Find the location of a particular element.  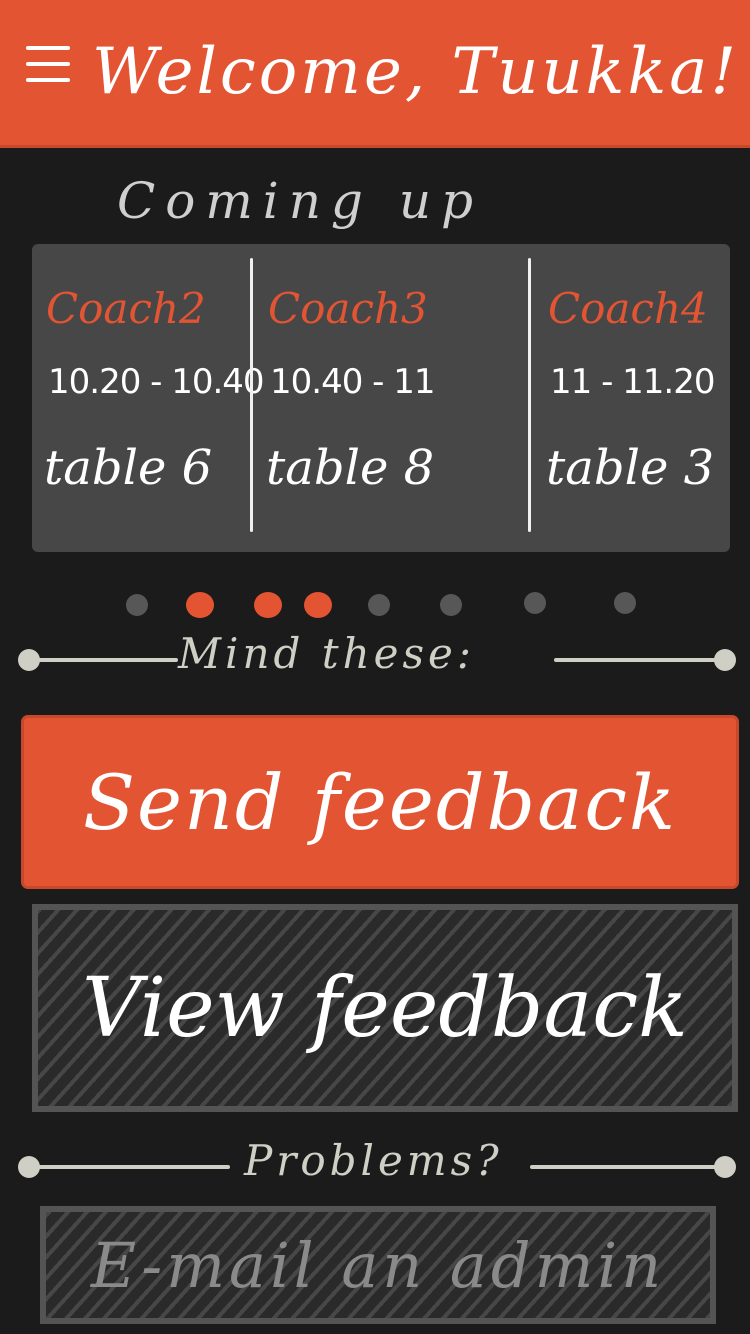

carousel-pager is located at coordinates (375, 605).